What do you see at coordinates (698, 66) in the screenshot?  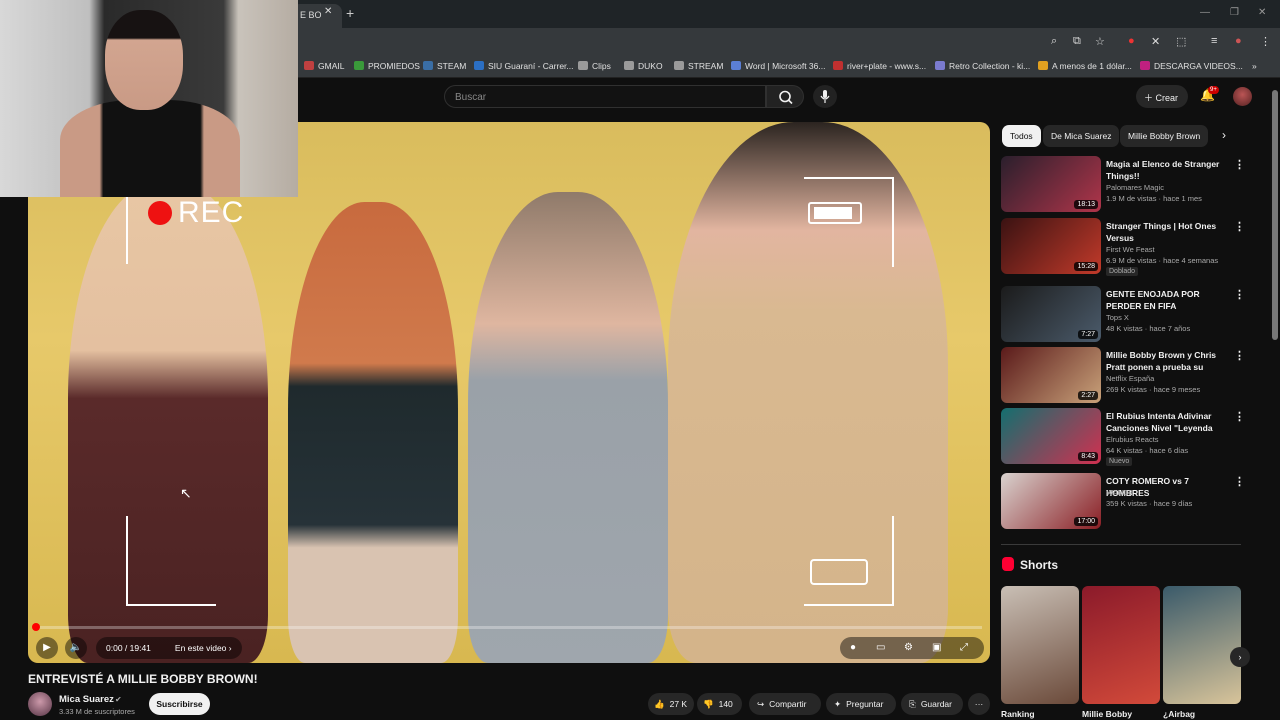 I see `bookmark-item: STREAM` at bounding box center [698, 66].